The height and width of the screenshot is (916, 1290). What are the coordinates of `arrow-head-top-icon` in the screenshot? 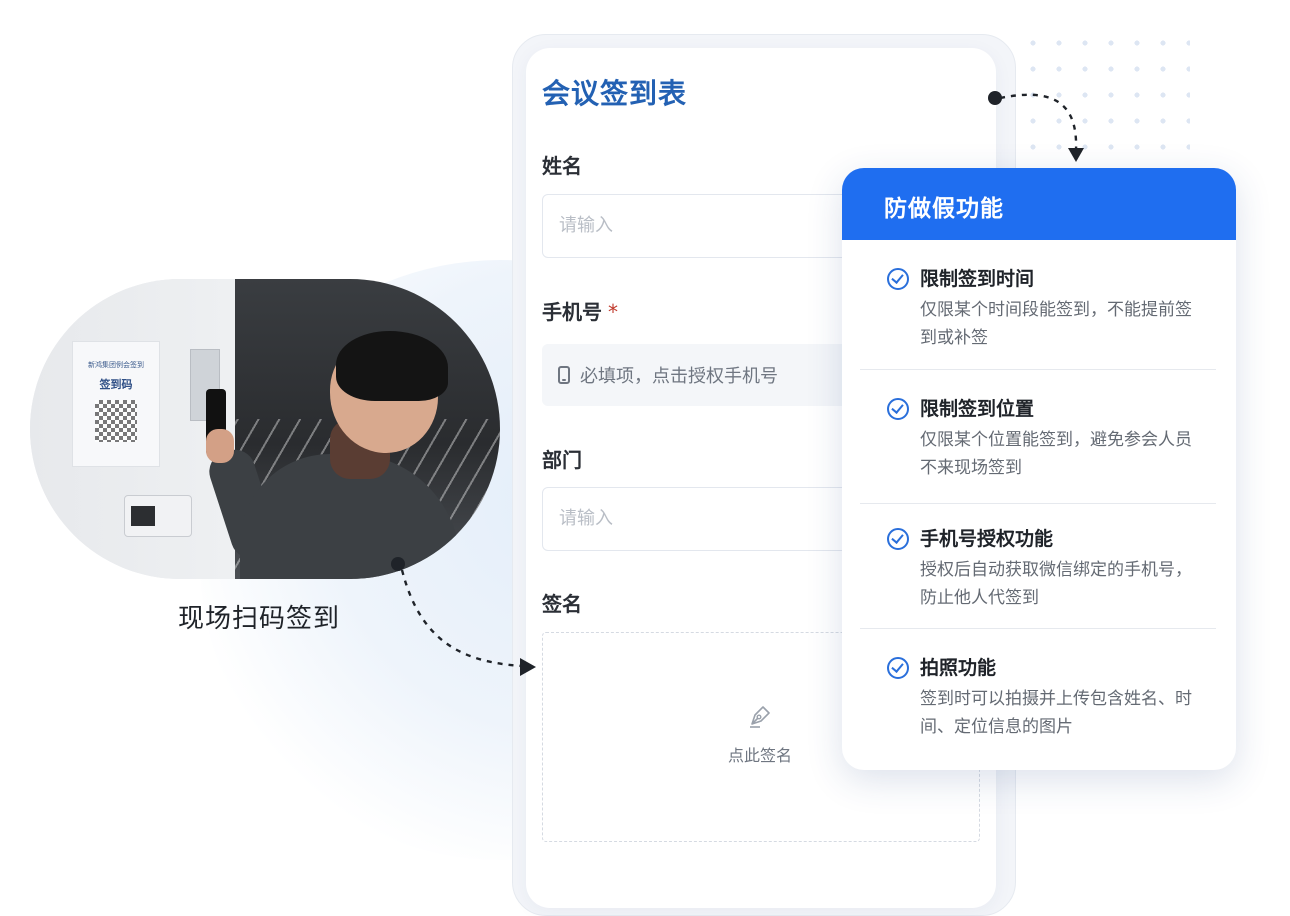 It's located at (1076, 155).